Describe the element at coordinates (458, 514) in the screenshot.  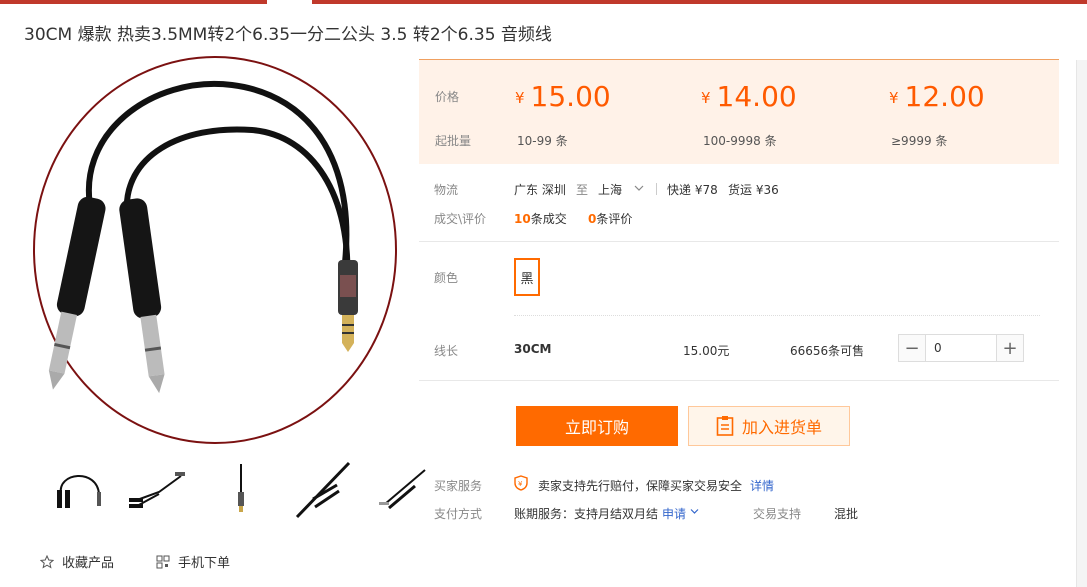
I see `payment-label: 支付方式` at that location.